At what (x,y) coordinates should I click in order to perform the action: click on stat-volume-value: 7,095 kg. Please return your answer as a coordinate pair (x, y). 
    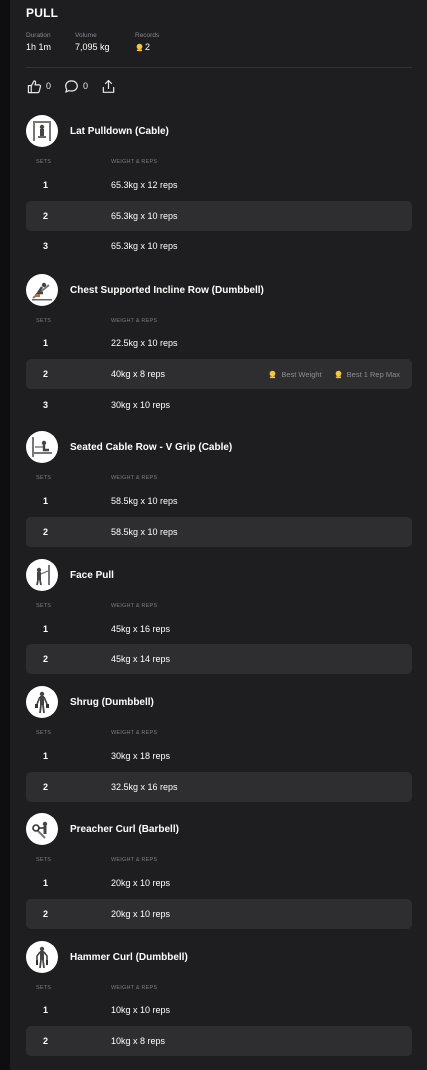
    Looking at the image, I should click on (105, 47).